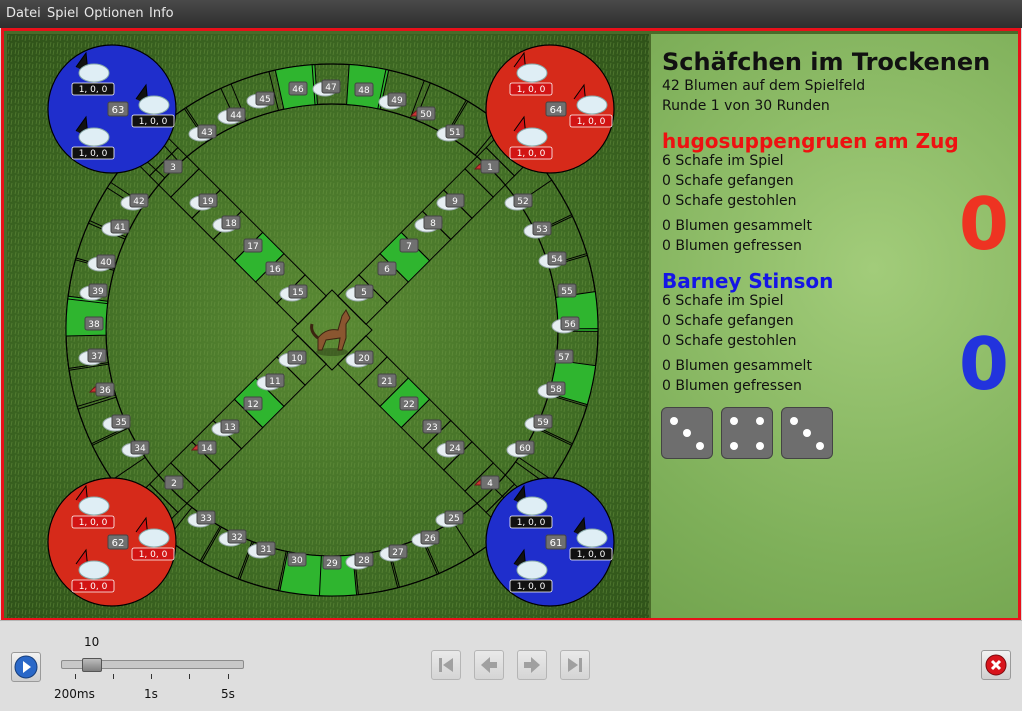 Image resolution: width=1022 pixels, height=711 pixels. I want to click on player2-stat-caught: 0 Schafe gefangen, so click(728, 321).